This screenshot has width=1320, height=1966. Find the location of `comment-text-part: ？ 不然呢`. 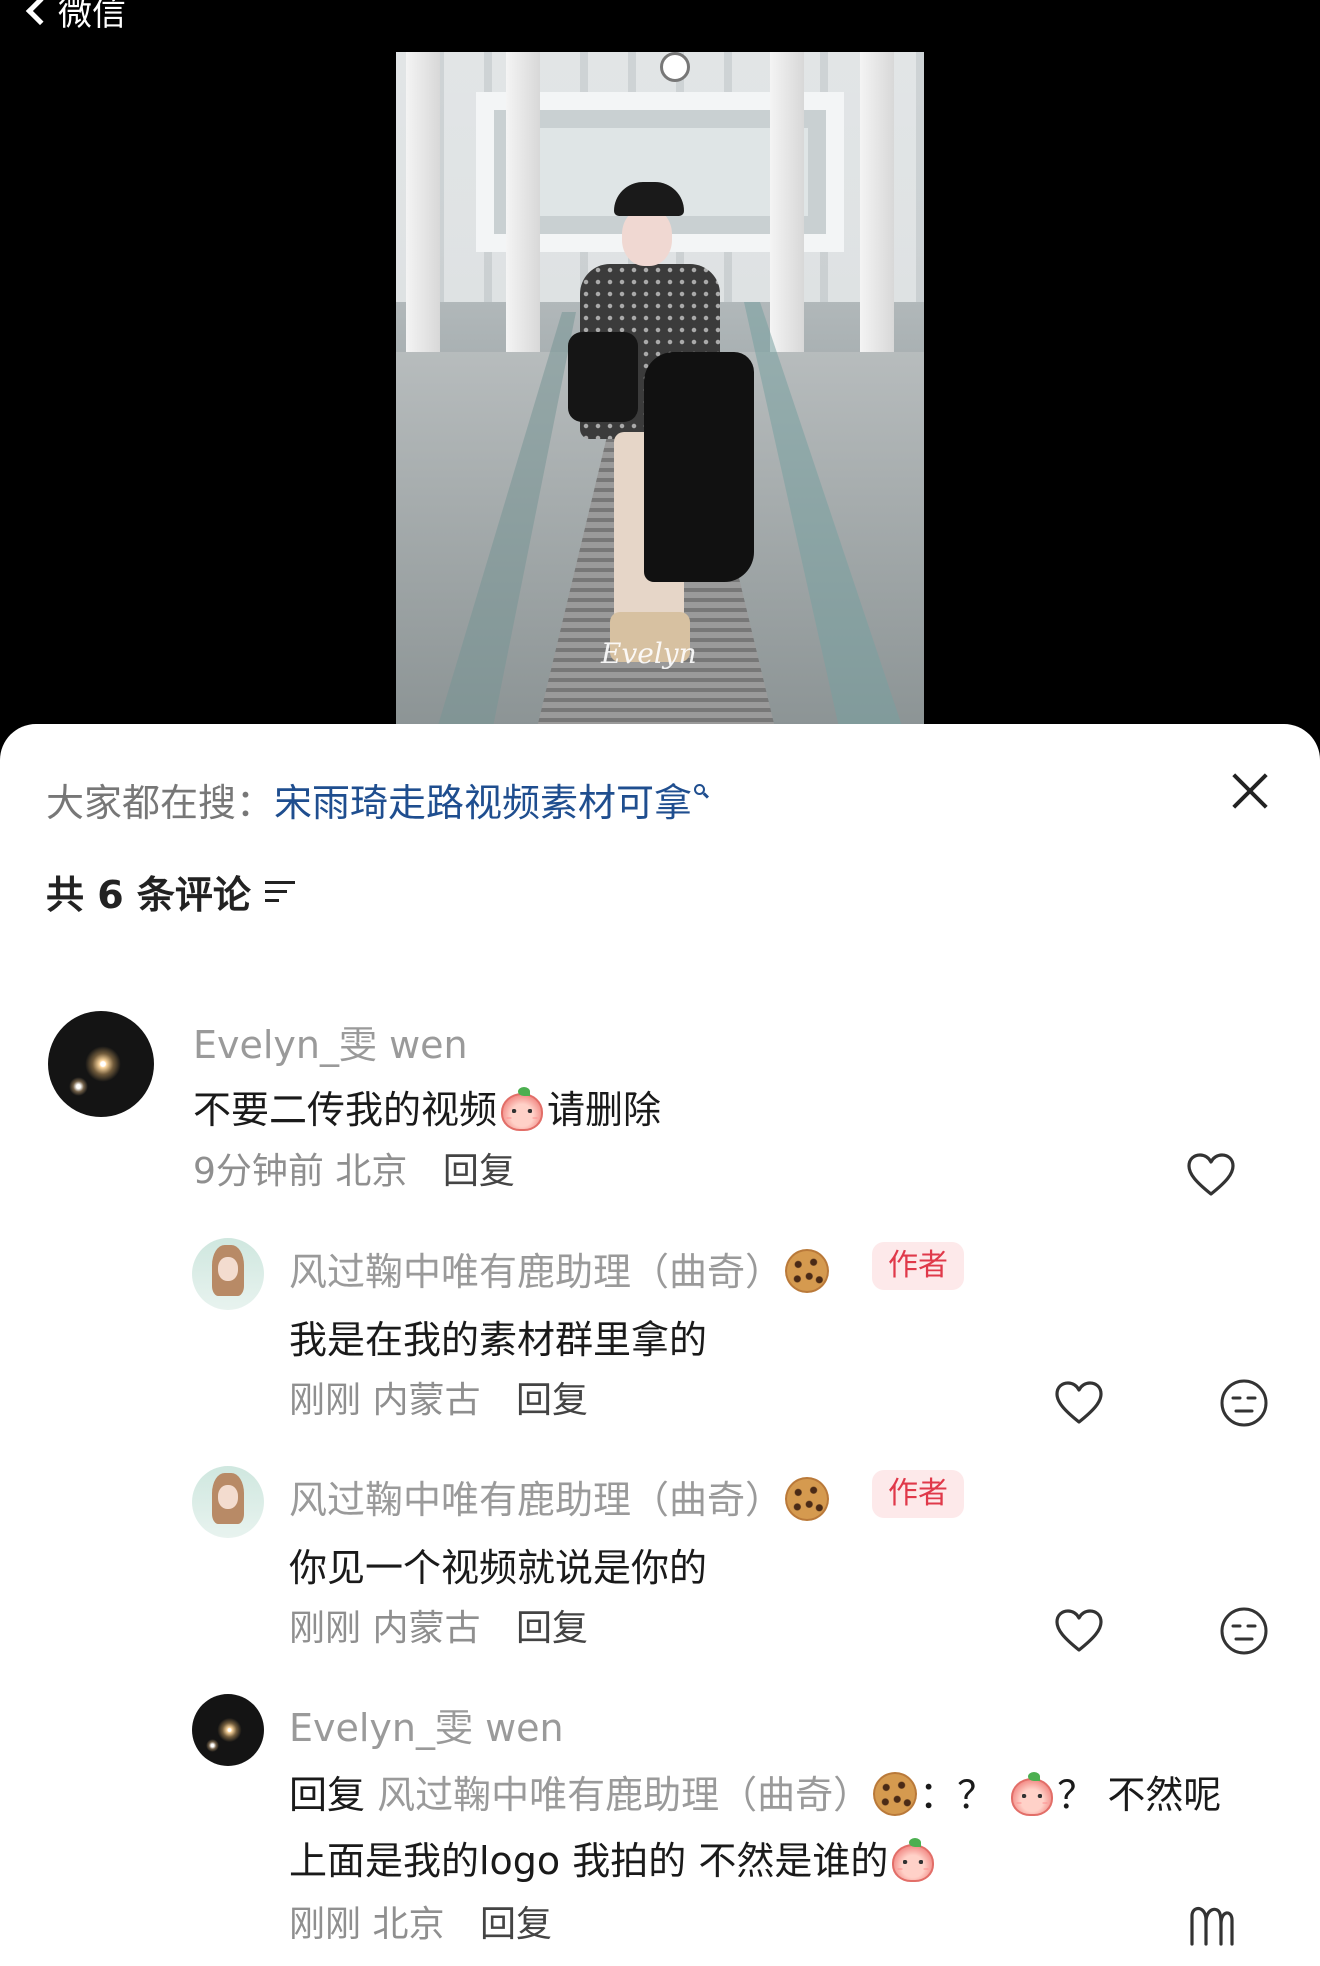

comment-text-part: ？ 不然呢 is located at coordinates (1139, 1795).